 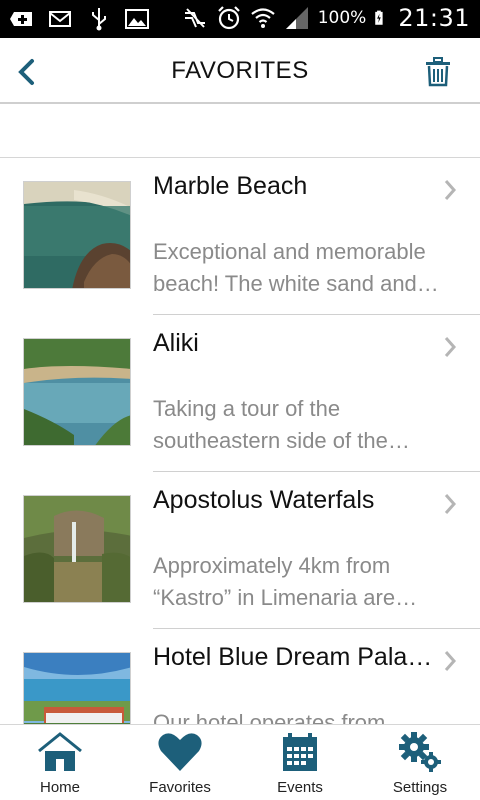 What do you see at coordinates (420, 752) in the screenshot?
I see `gears-icon` at bounding box center [420, 752].